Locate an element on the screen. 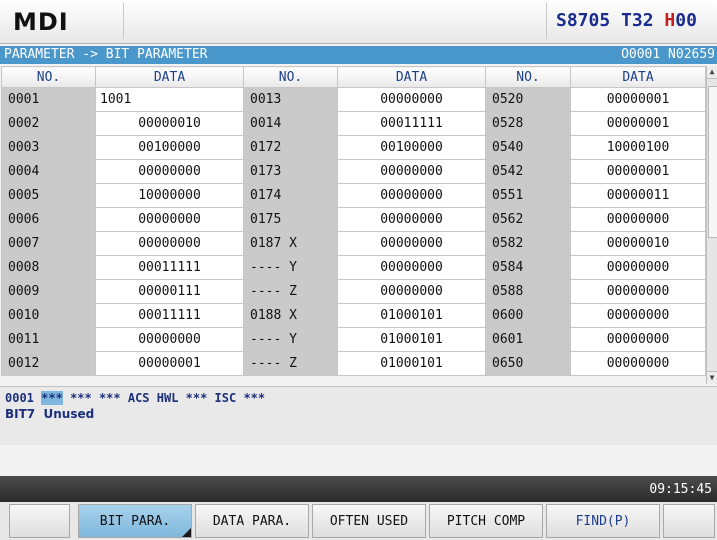  softkey-label: BIT PARA. is located at coordinates (135, 521).